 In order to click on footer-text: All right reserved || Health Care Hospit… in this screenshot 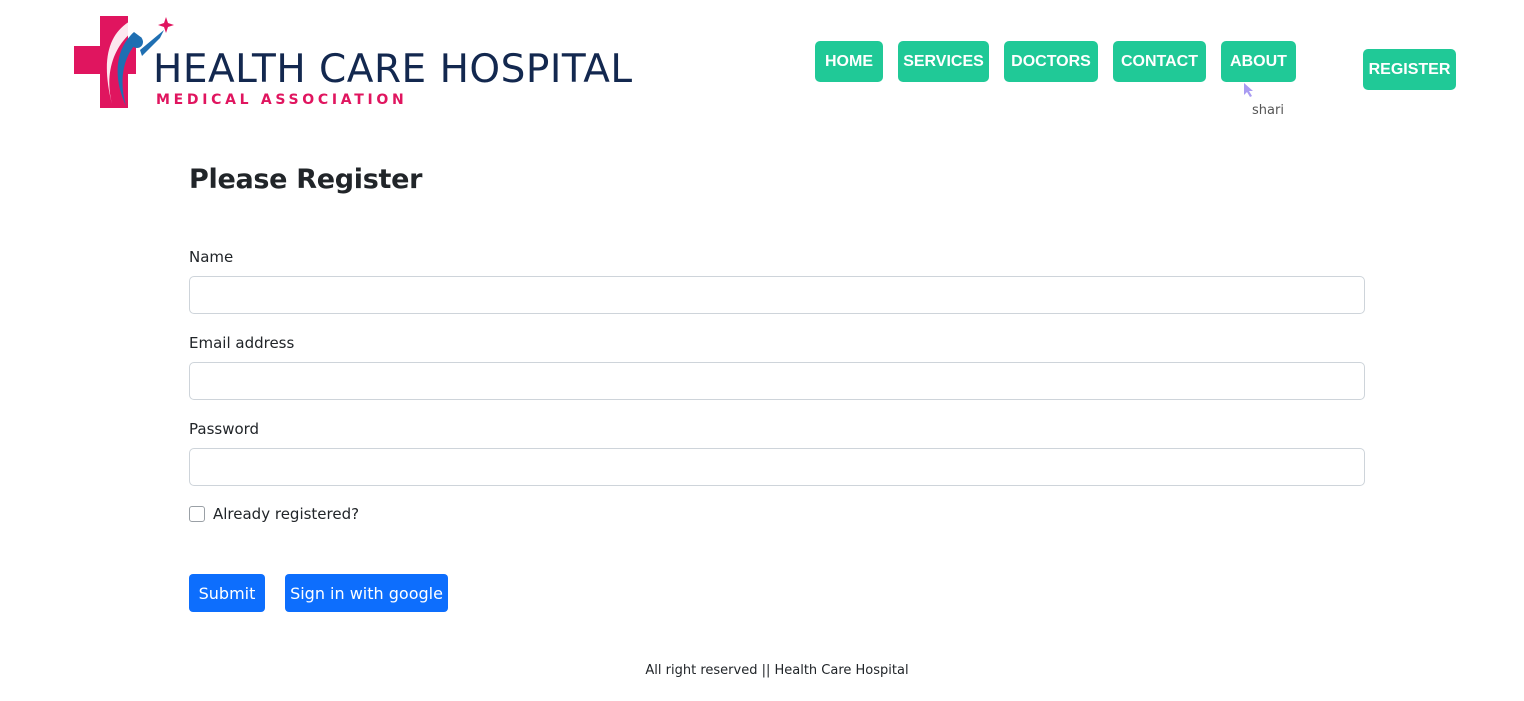, I will do `click(777, 670)`.